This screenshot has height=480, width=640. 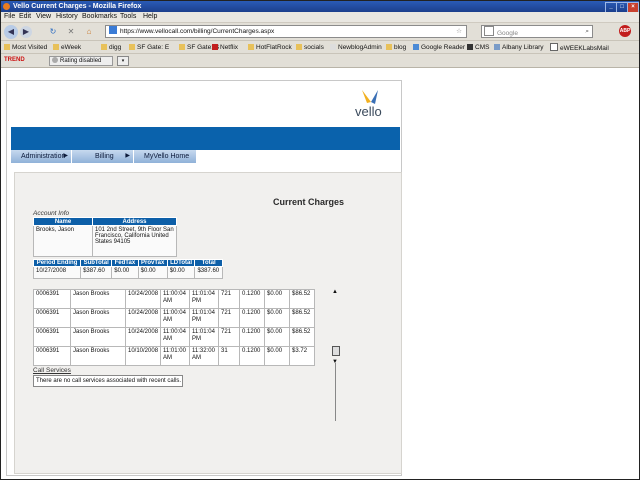 What do you see at coordinates (149, 47) in the screenshot?
I see `bookmark-sfgate-e: SF Gate: E` at bounding box center [149, 47].